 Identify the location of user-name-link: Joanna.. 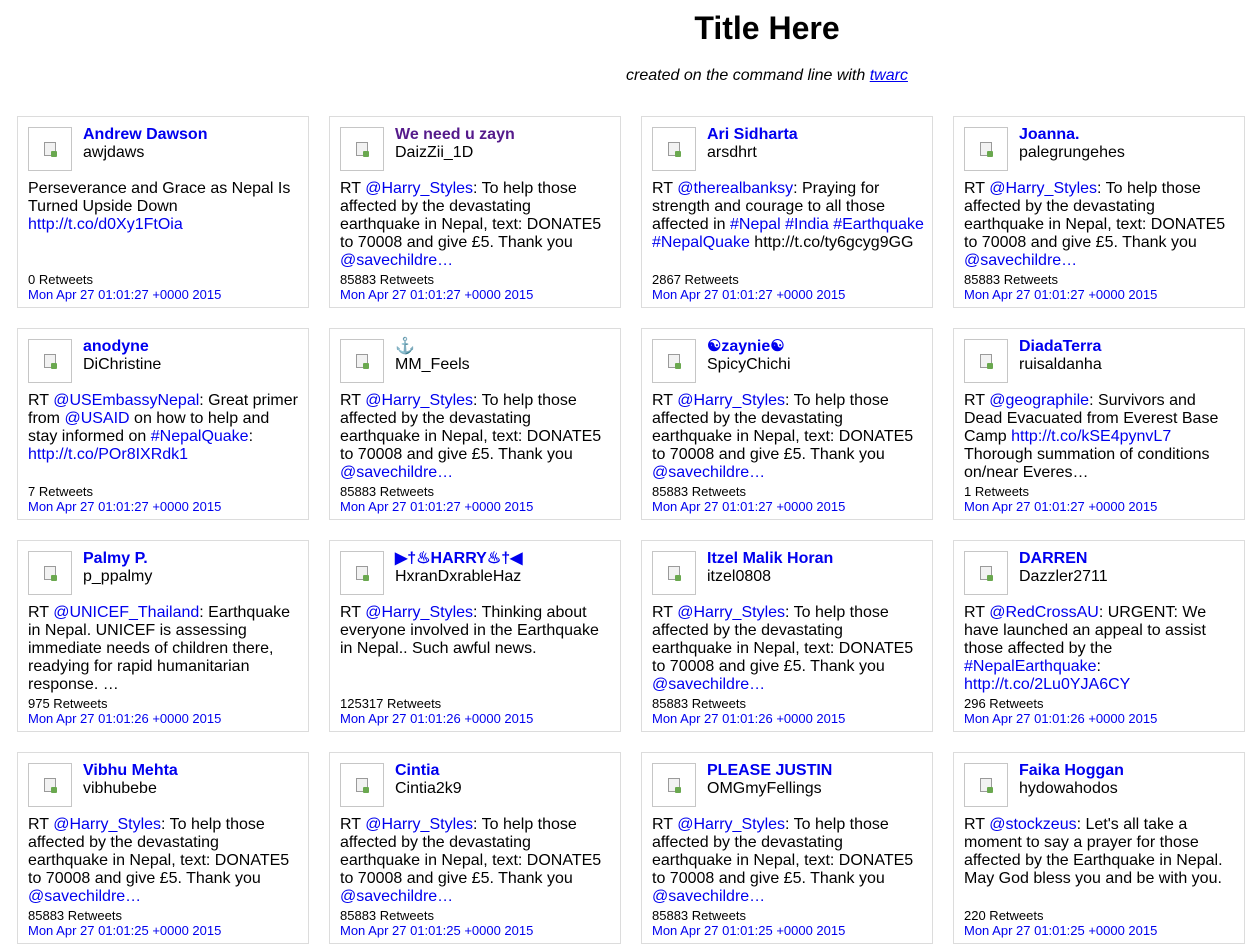
(1049, 135).